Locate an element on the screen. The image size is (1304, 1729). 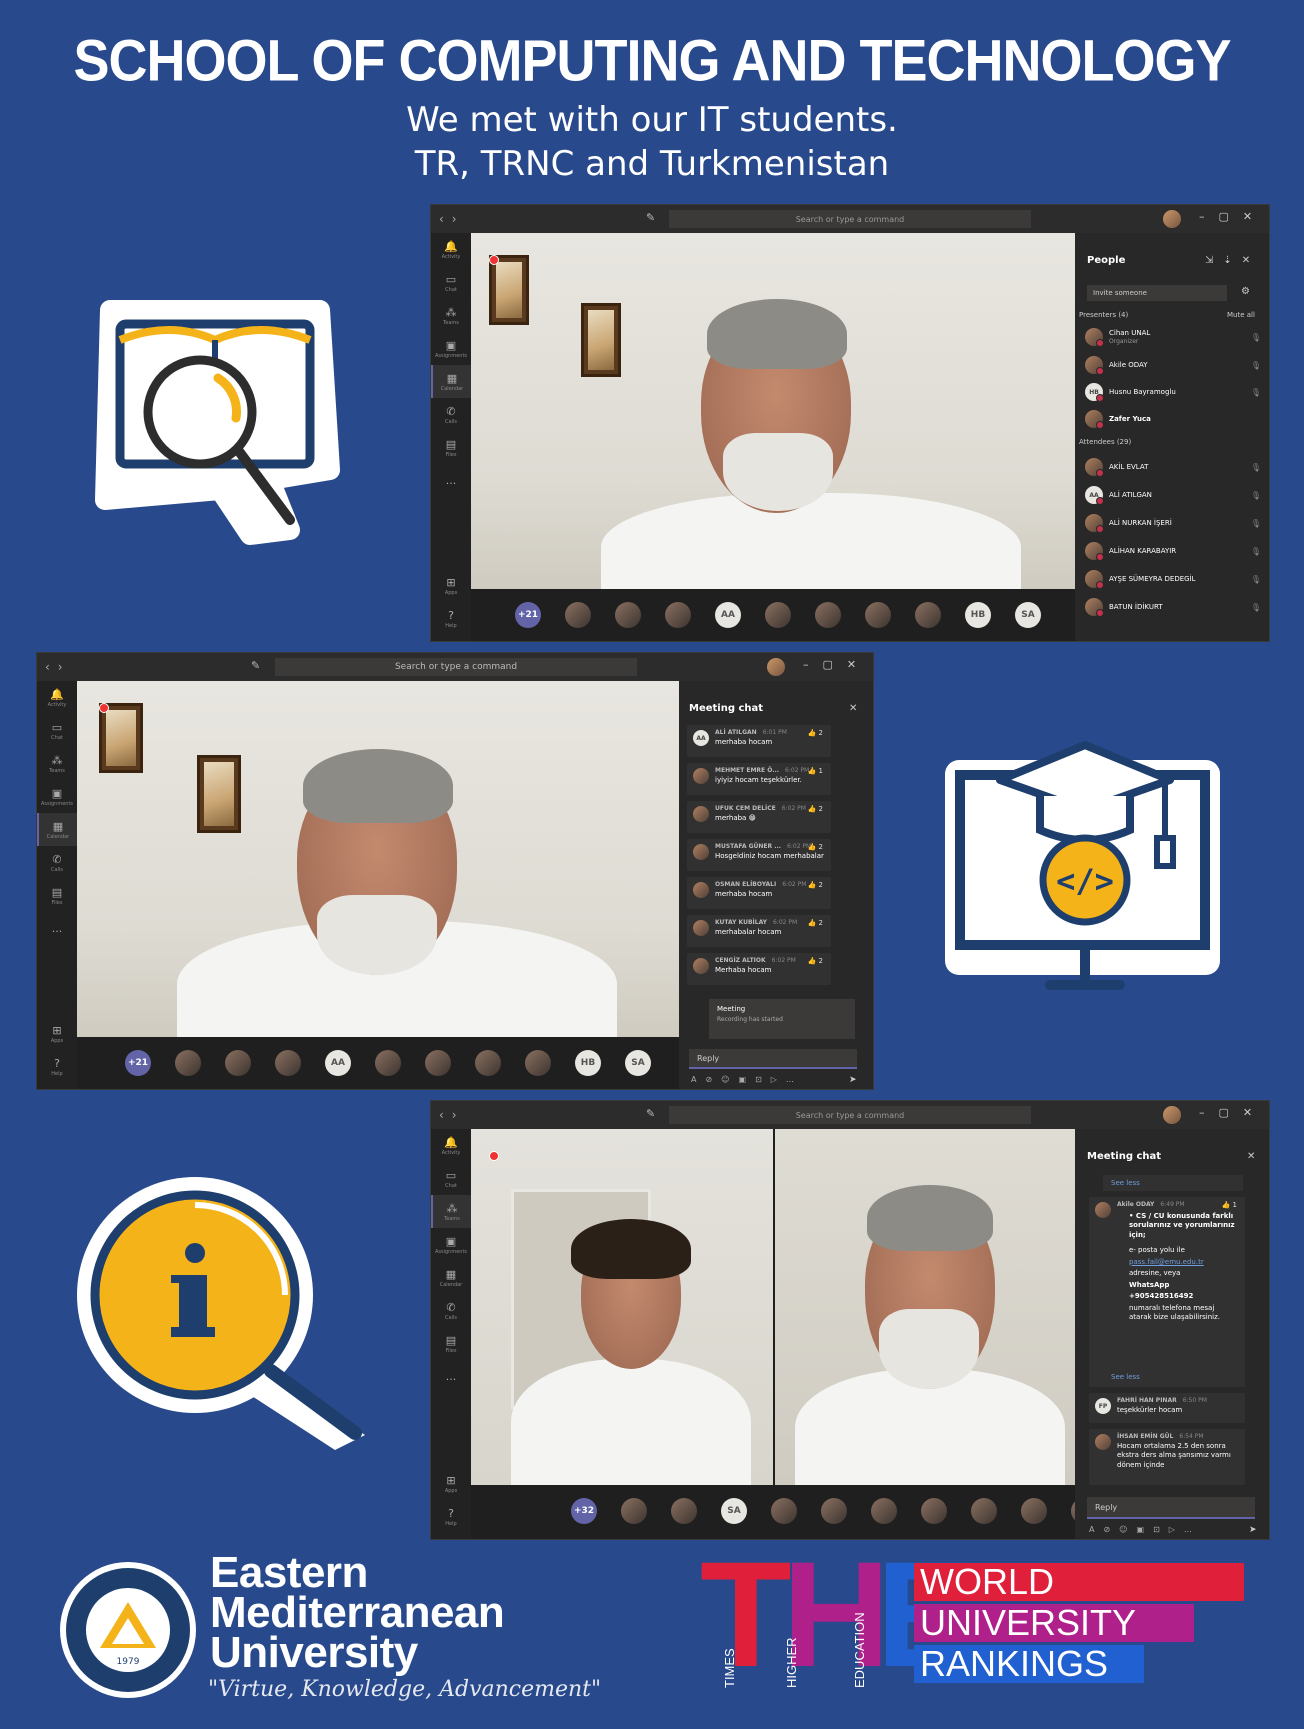
rail-help: ? Help is located at coordinates (451, 618).